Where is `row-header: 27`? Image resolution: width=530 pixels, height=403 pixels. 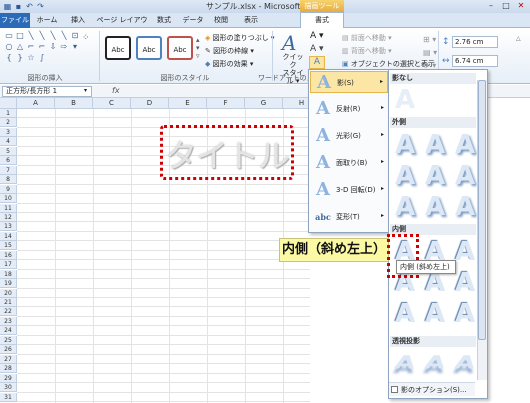 row-header: 27 is located at coordinates (8, 359).